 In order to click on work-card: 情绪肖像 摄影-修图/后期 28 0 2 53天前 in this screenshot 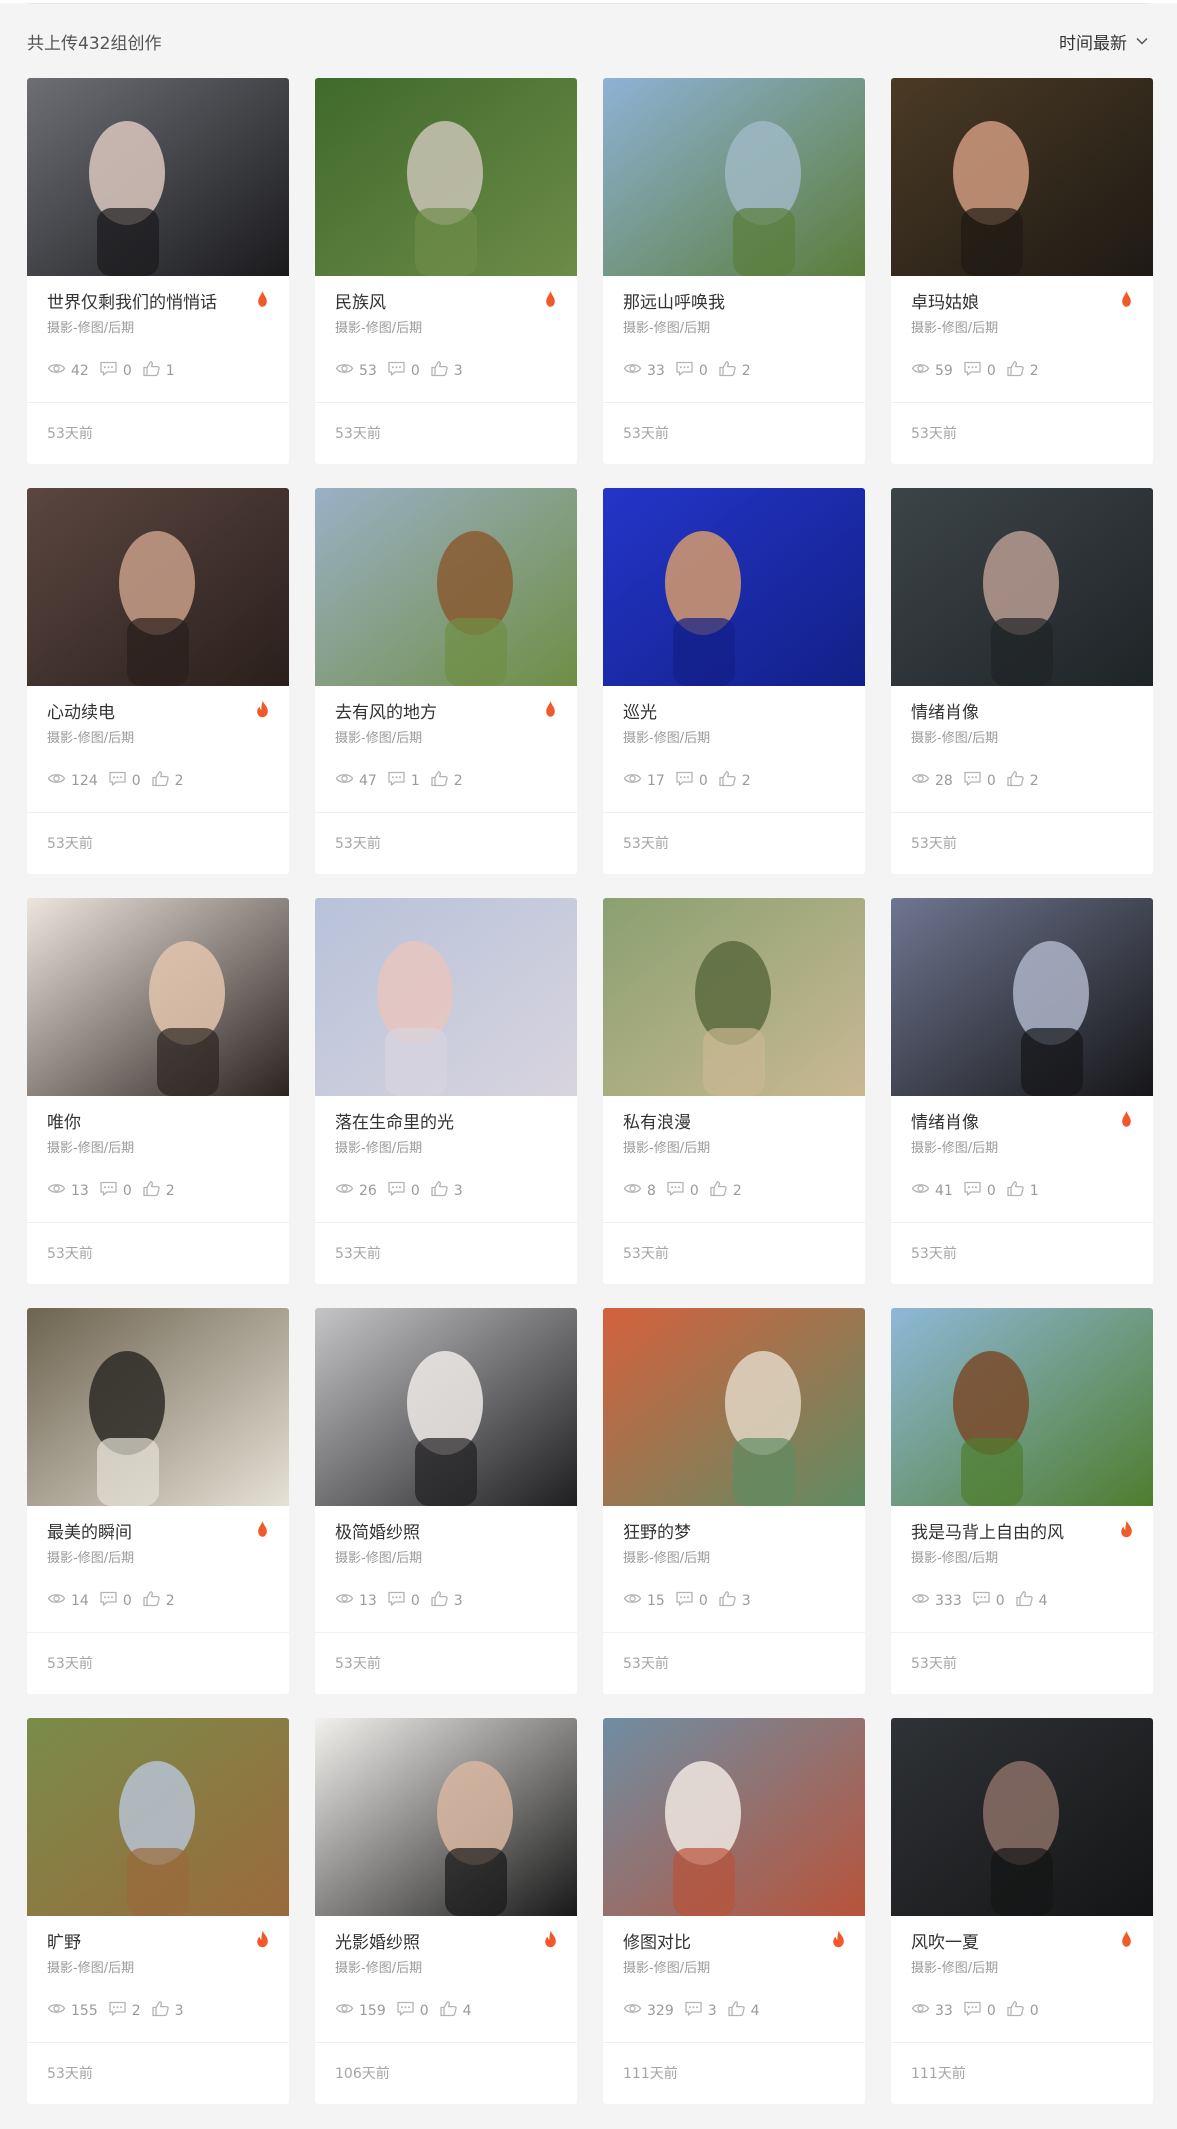, I will do `click(1022, 681)`.